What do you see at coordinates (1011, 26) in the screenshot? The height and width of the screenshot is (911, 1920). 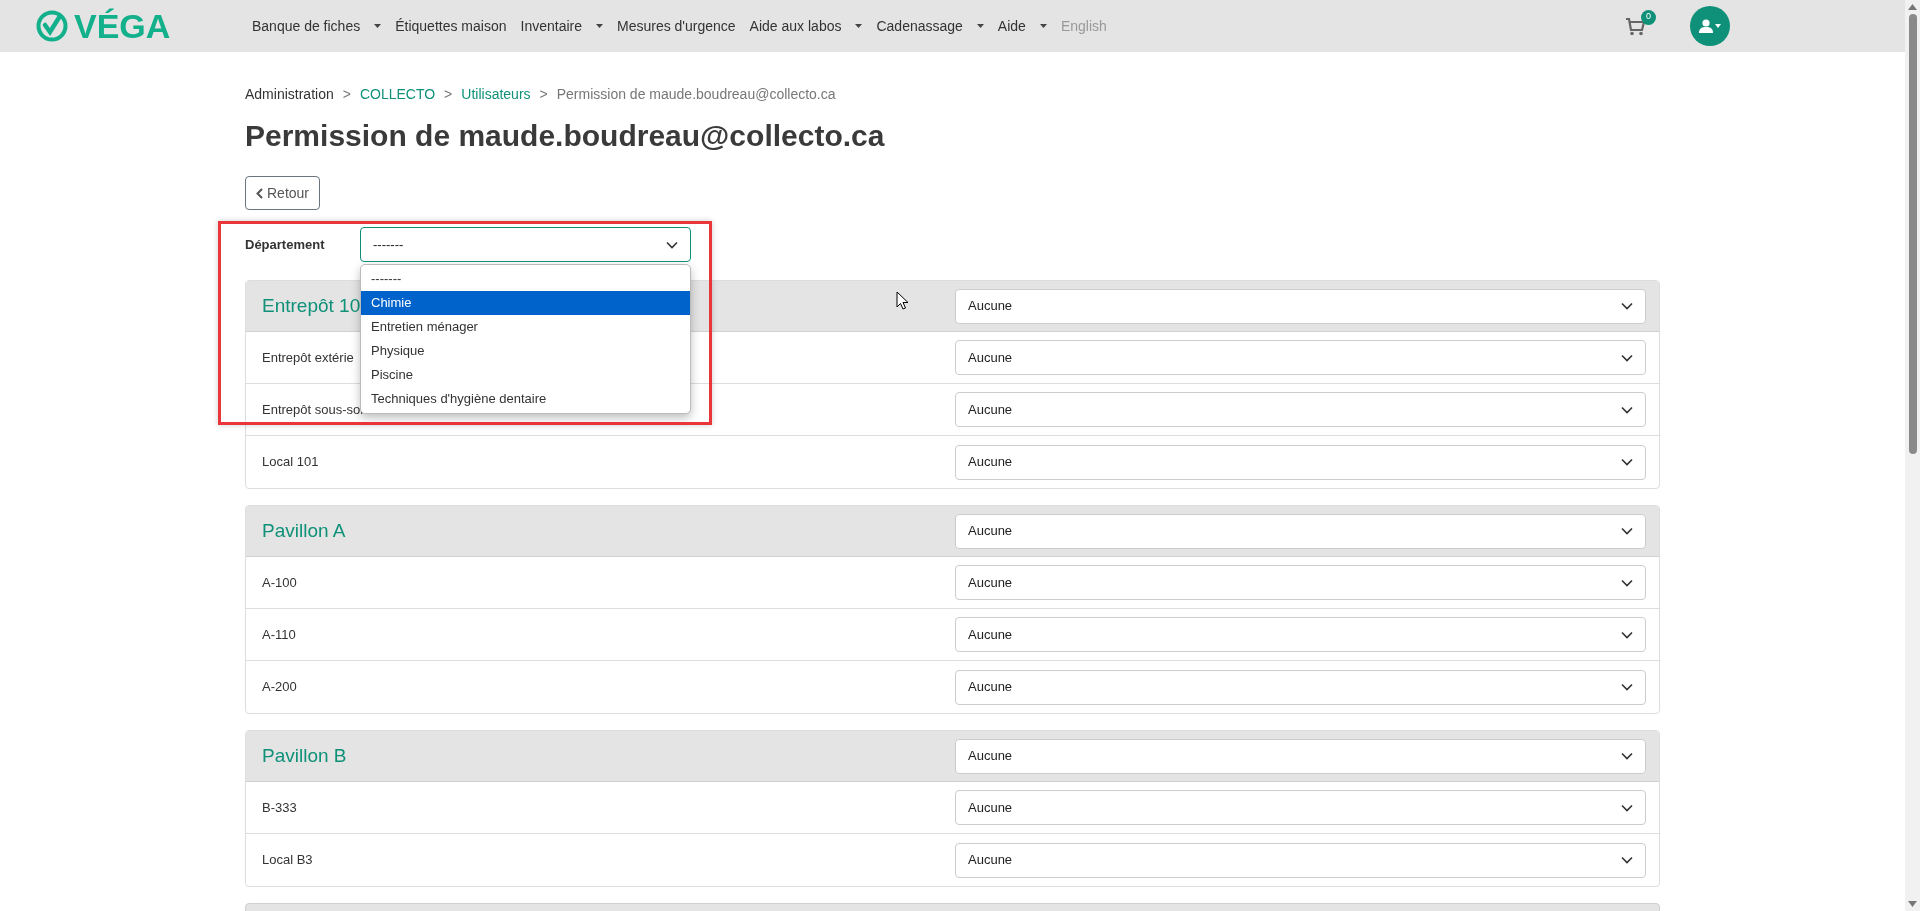 I see `nav-link: Aide` at bounding box center [1011, 26].